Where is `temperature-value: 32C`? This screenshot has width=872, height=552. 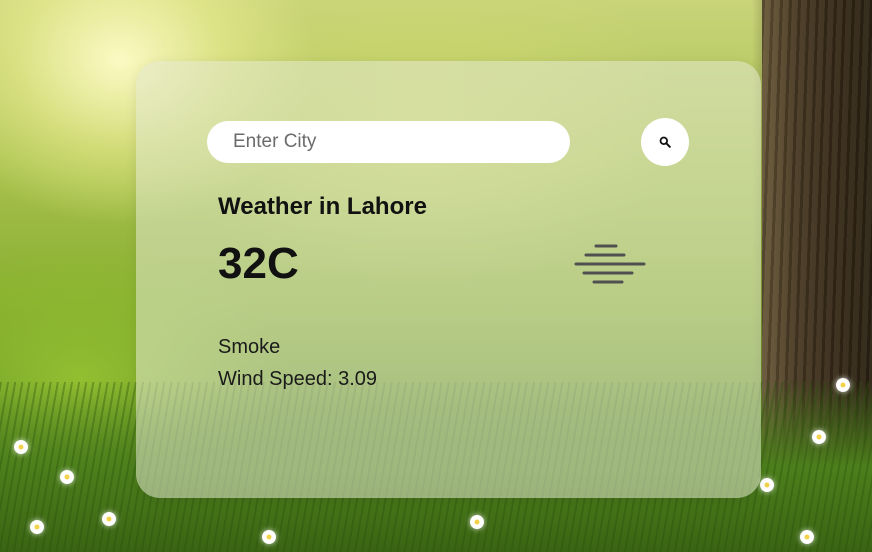
temperature-value: 32C is located at coordinates (258, 263).